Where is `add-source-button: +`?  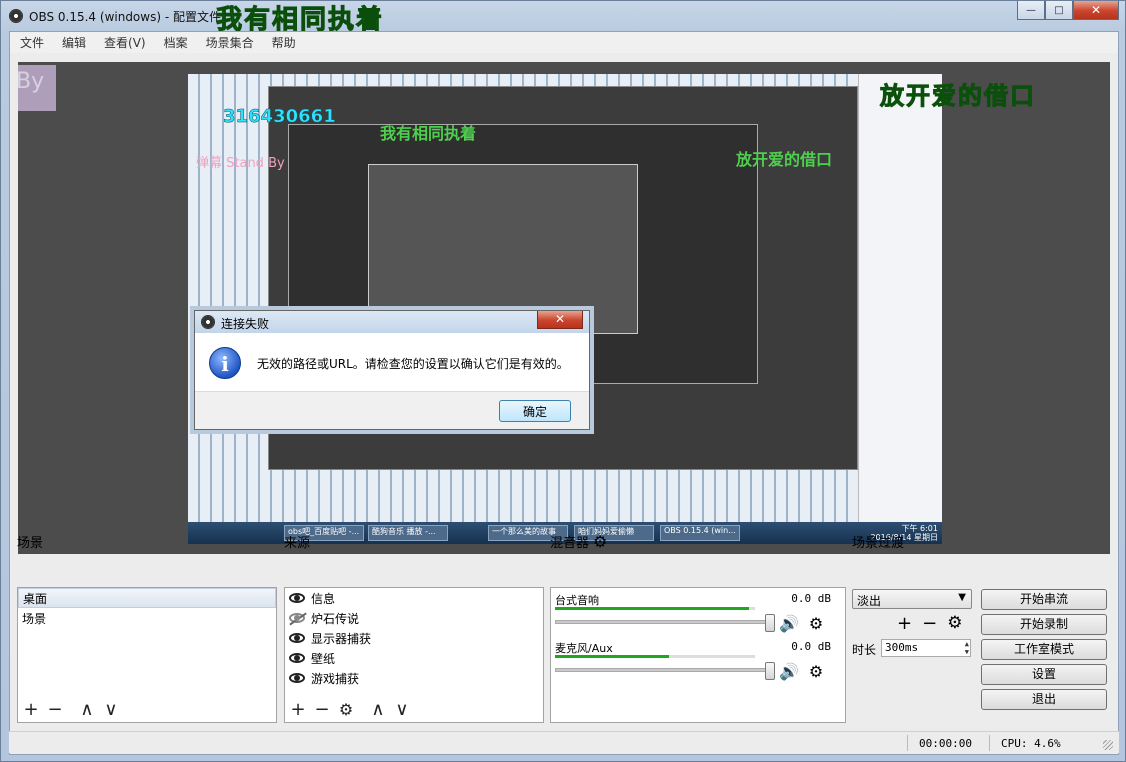
add-source-button: + is located at coordinates (298, 710).